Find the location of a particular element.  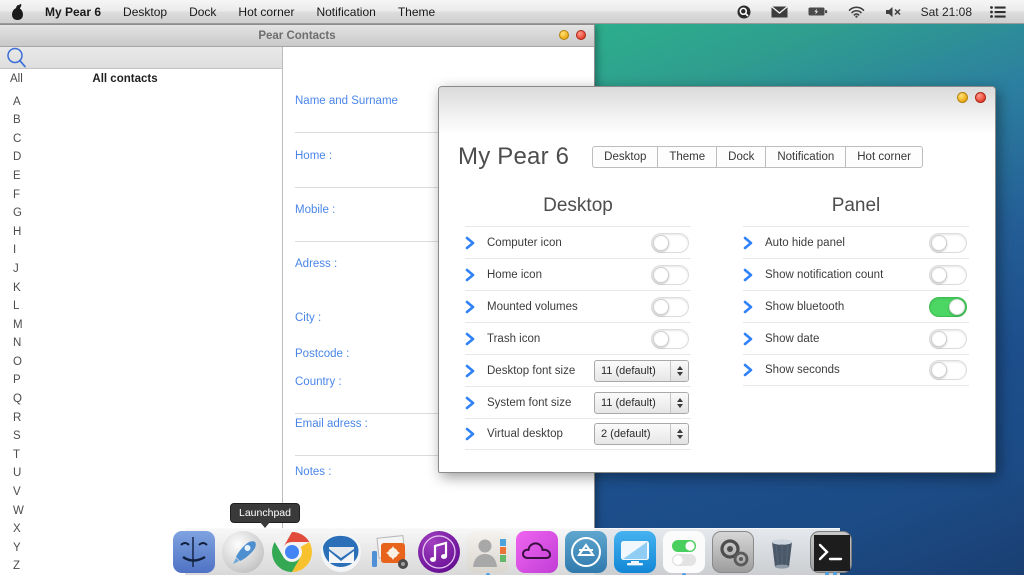

chevron-right-icon is located at coordinates (476, 434).